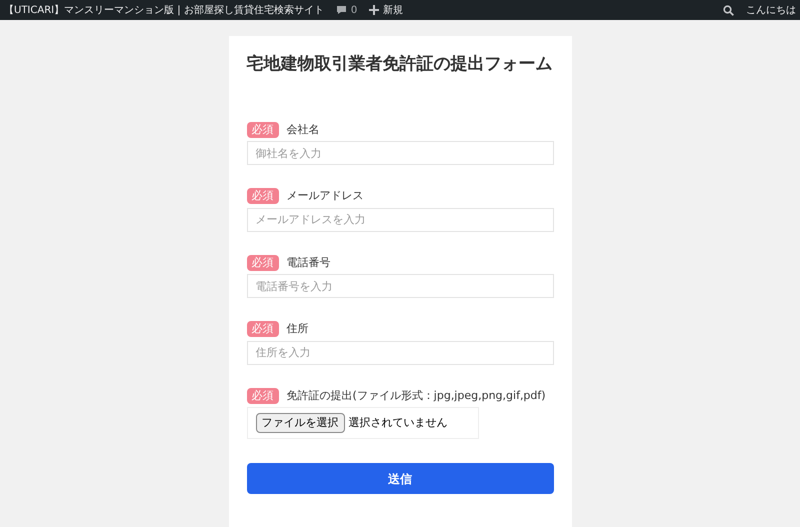 The height and width of the screenshot is (527, 800). I want to click on field-label: 電話番号, so click(308, 262).